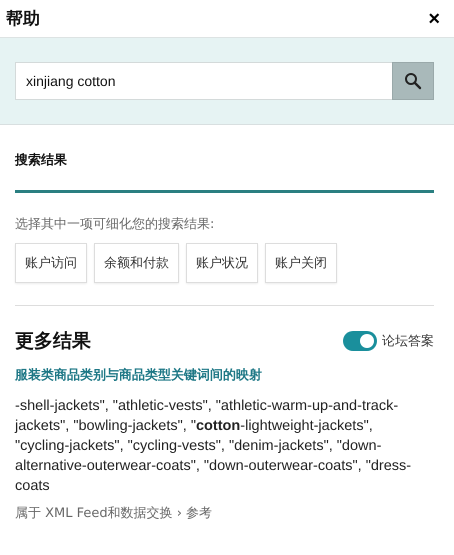 The height and width of the screenshot is (555, 454). Describe the element at coordinates (41, 170) in the screenshot. I see `section-tab: 搜索结果` at that location.